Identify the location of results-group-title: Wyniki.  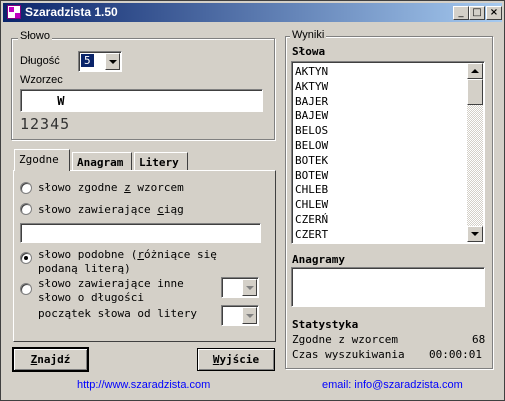
(308, 35).